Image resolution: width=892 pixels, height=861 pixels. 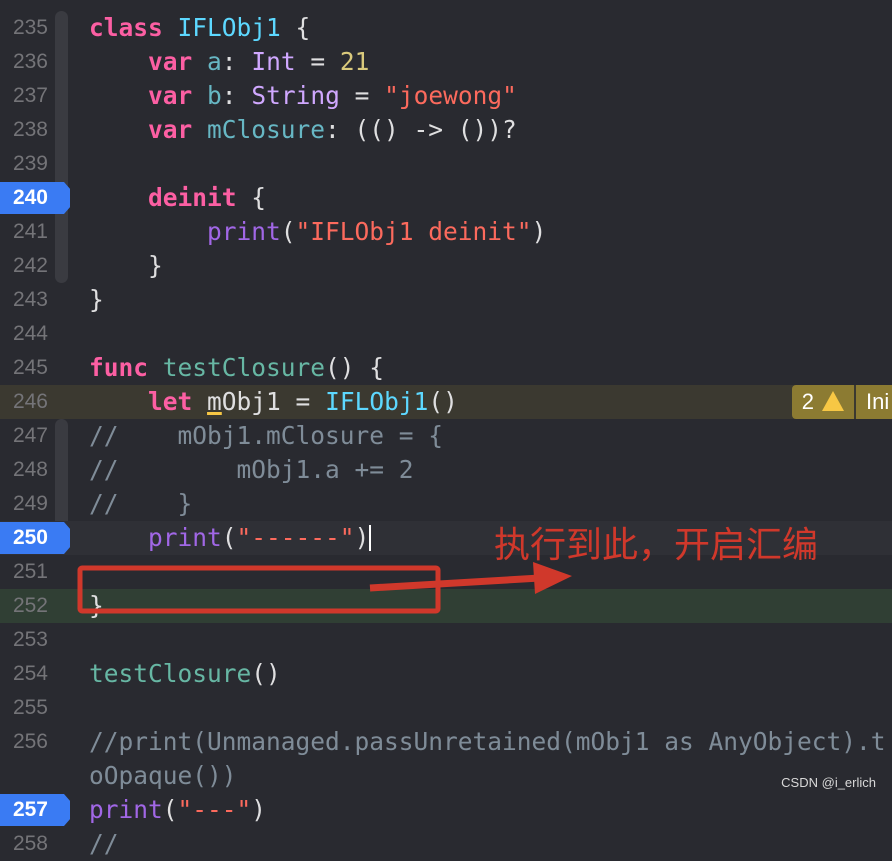 I want to click on annotation-arrow-head, so click(x=552, y=578).